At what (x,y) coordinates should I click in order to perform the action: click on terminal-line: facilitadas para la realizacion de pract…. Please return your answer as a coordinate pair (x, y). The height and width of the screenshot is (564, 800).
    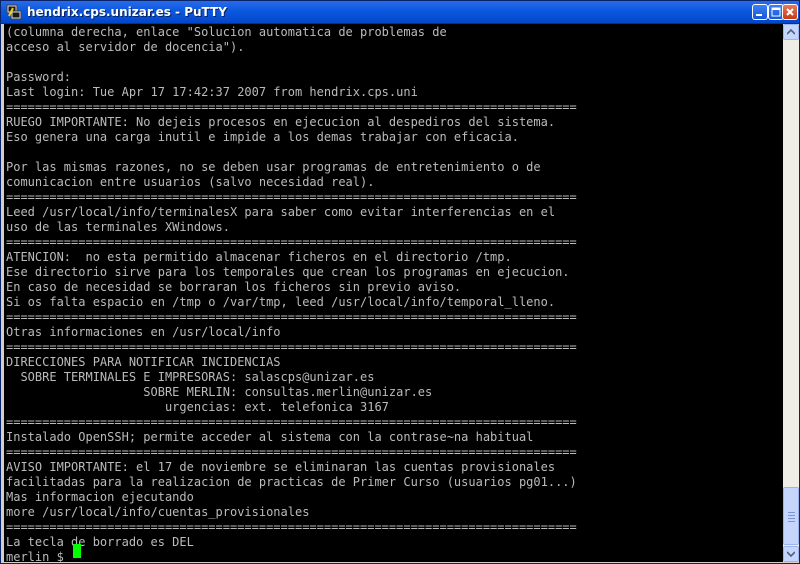
    Looking at the image, I should click on (291, 482).